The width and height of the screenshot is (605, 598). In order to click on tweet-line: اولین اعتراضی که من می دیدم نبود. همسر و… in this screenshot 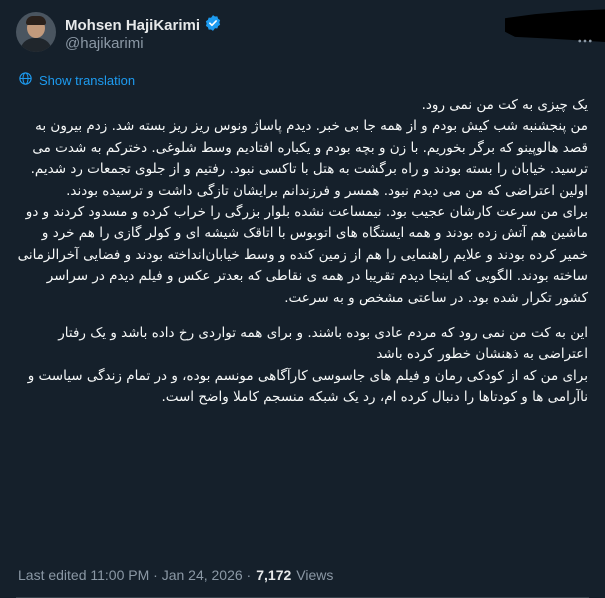, I will do `click(327, 190)`.